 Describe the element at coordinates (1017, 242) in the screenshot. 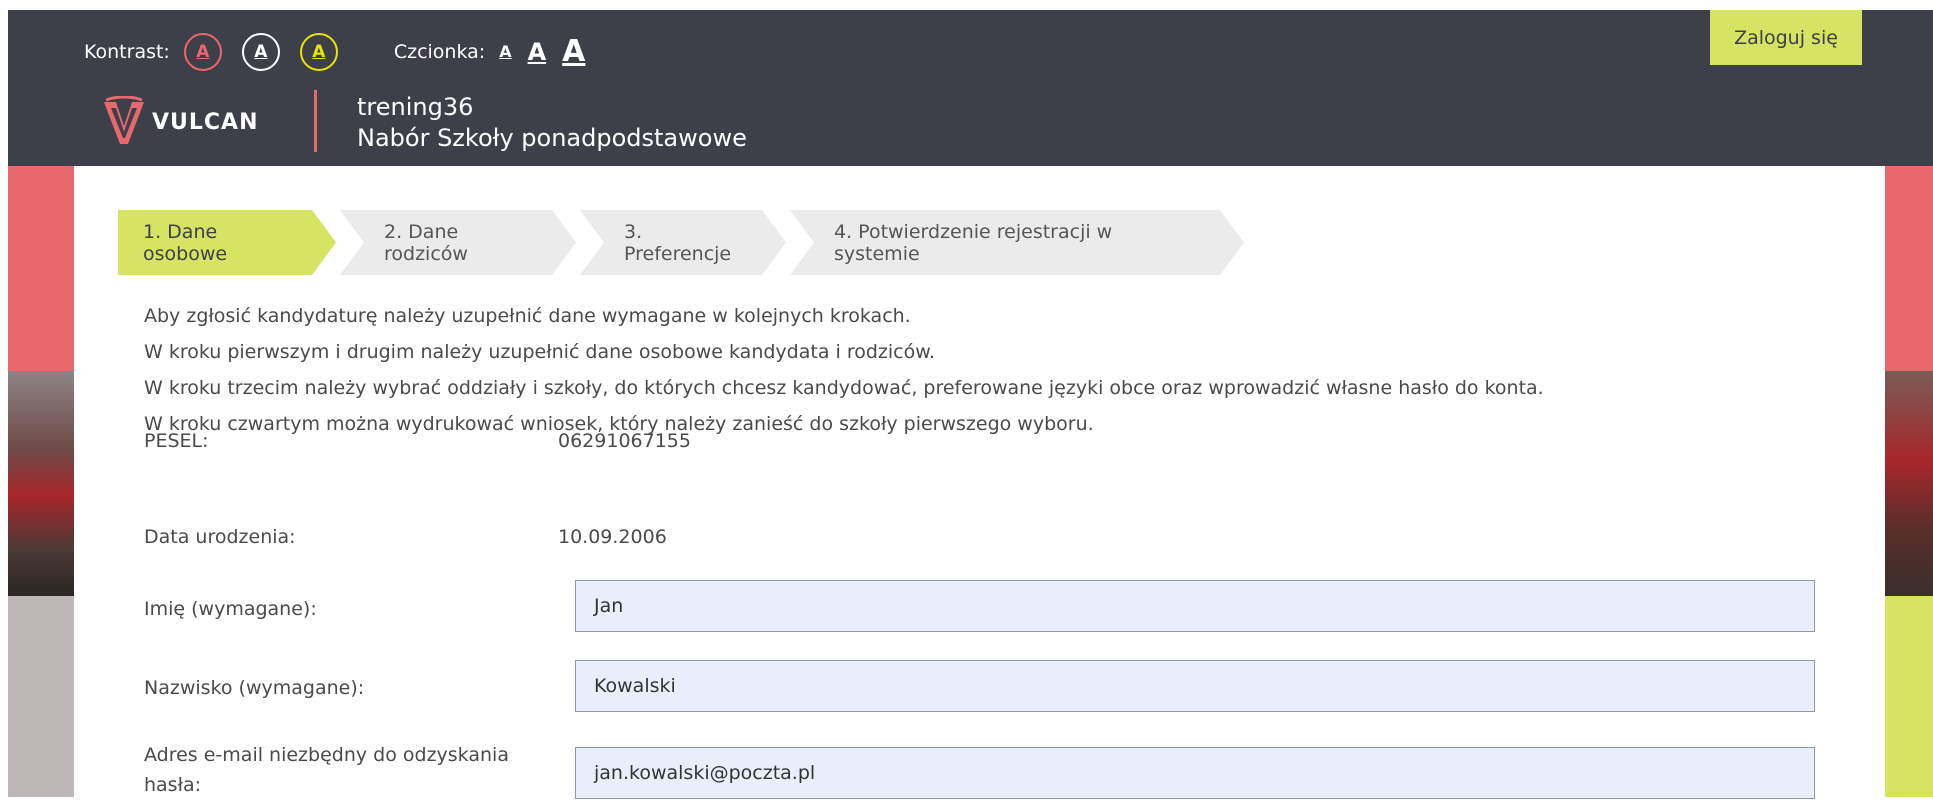

I see `step-confirmation: 4. Potwierdzenie rejestracji w systemie` at that location.